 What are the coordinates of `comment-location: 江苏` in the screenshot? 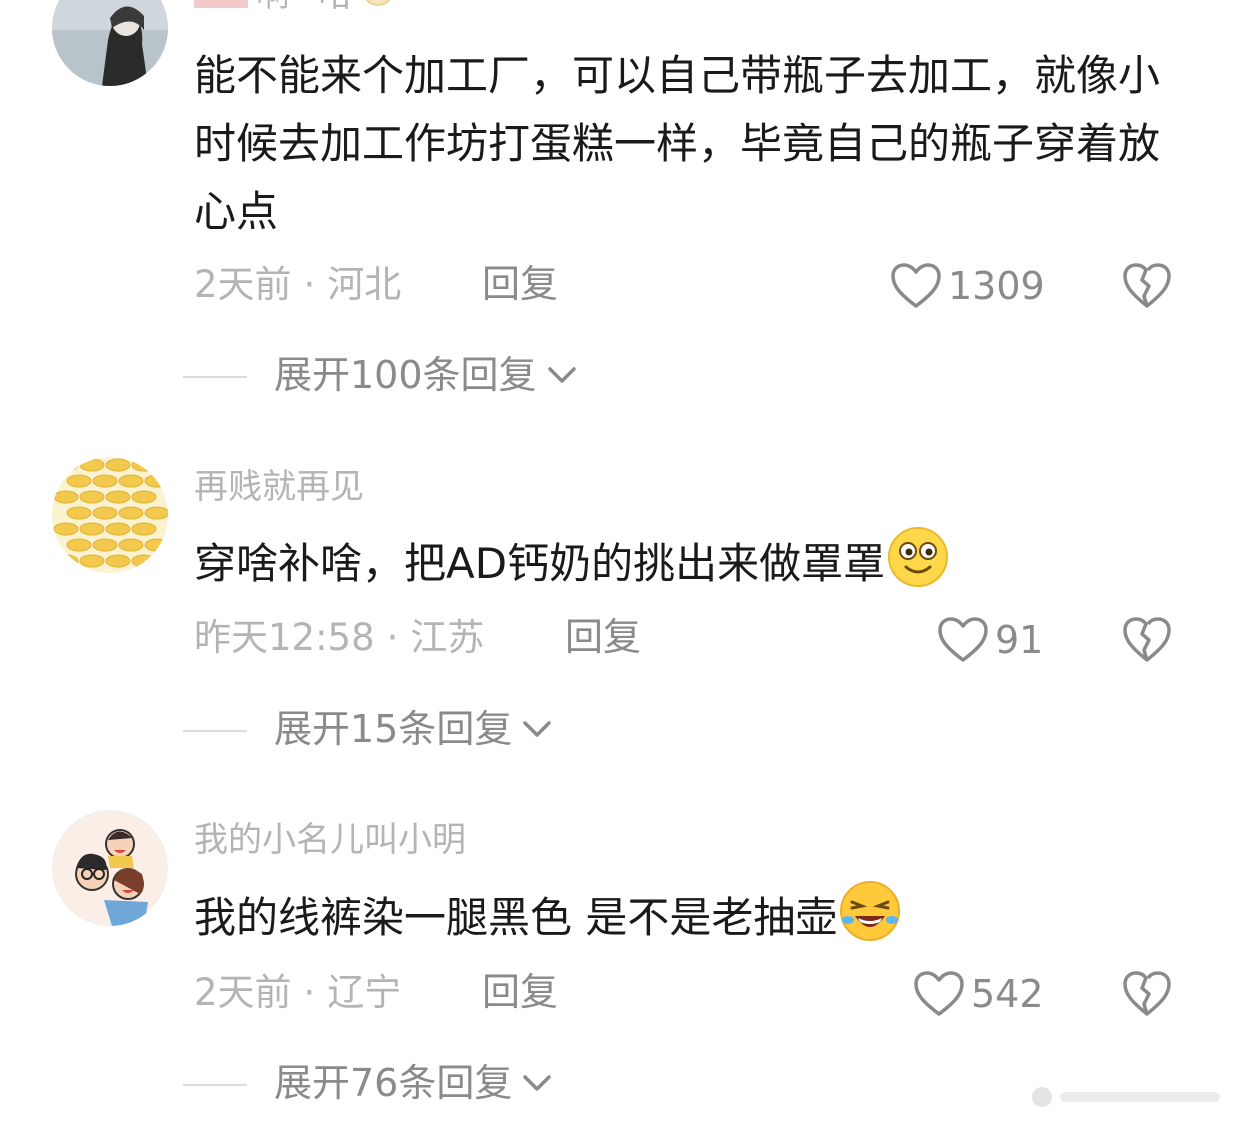 It's located at (447, 637).